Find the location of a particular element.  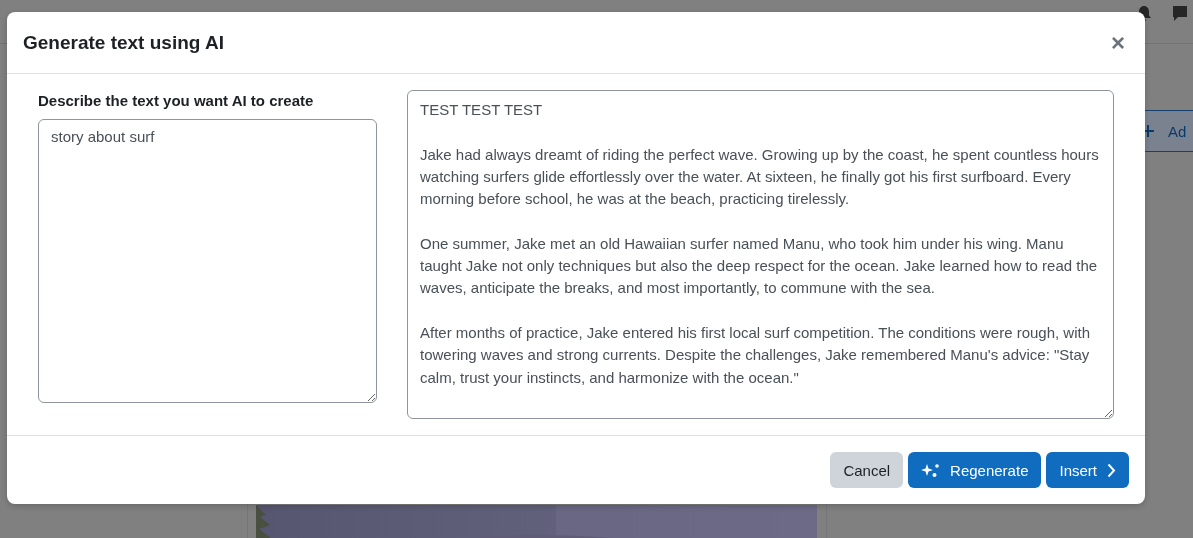

paragraph: Jake had always dreamt of riding the perfect wave. Growing up by the coast, he spent countless hours watching surfers glide effortlessly over the water. At sixteen, he finally got his first surfboard. Every morning before school, he was at the beach, practicing tirelessly. is located at coordinates (760, 177).